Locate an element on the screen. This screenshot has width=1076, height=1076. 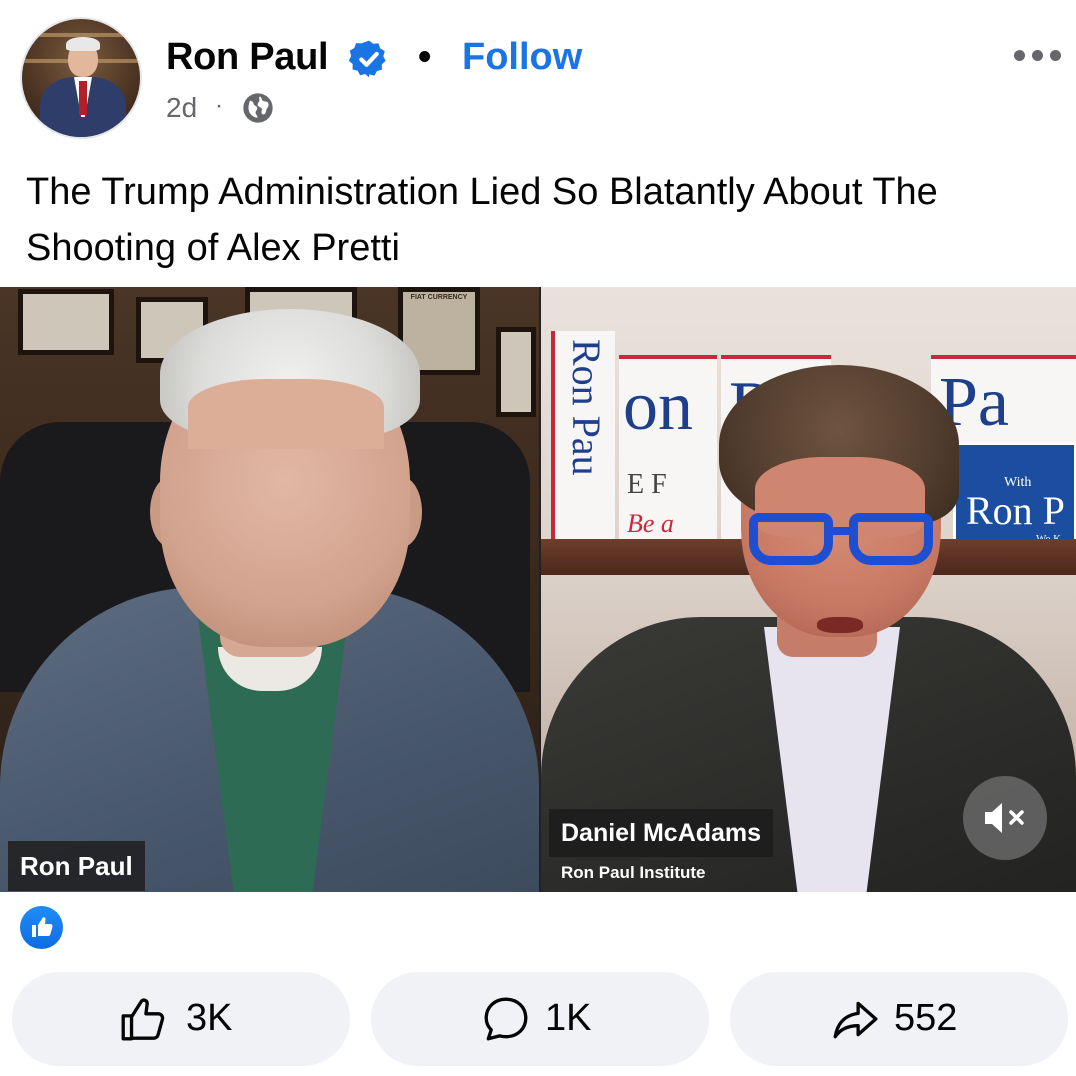
share-count: 552 is located at coordinates (926, 1018).